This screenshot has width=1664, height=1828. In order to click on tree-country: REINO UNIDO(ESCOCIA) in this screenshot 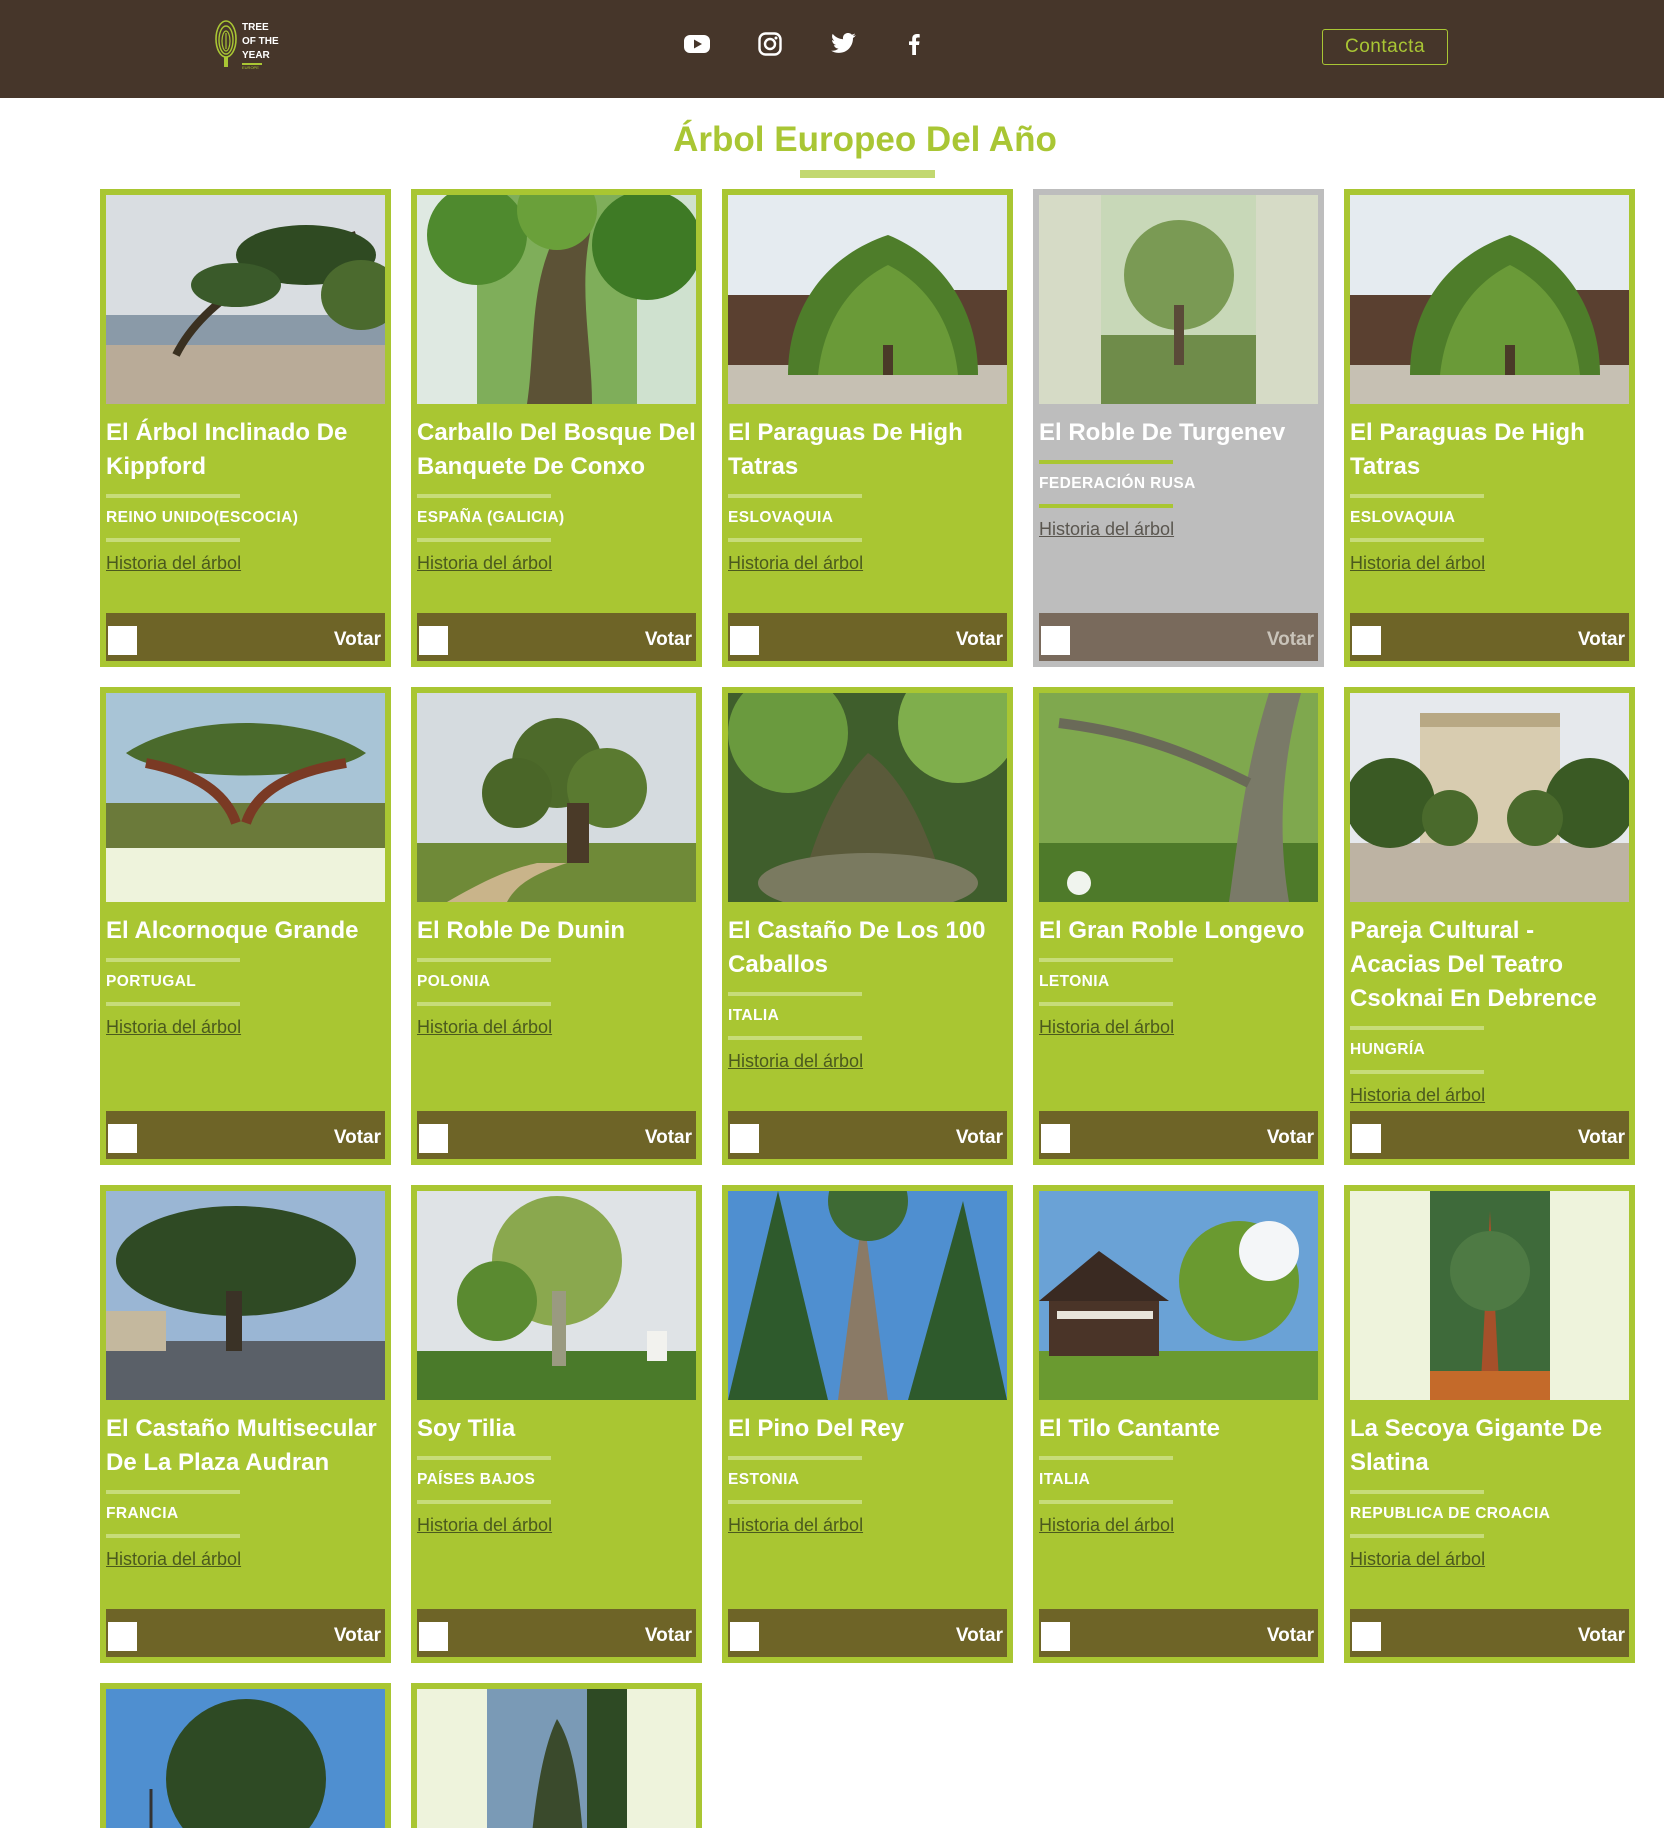, I will do `click(202, 517)`.